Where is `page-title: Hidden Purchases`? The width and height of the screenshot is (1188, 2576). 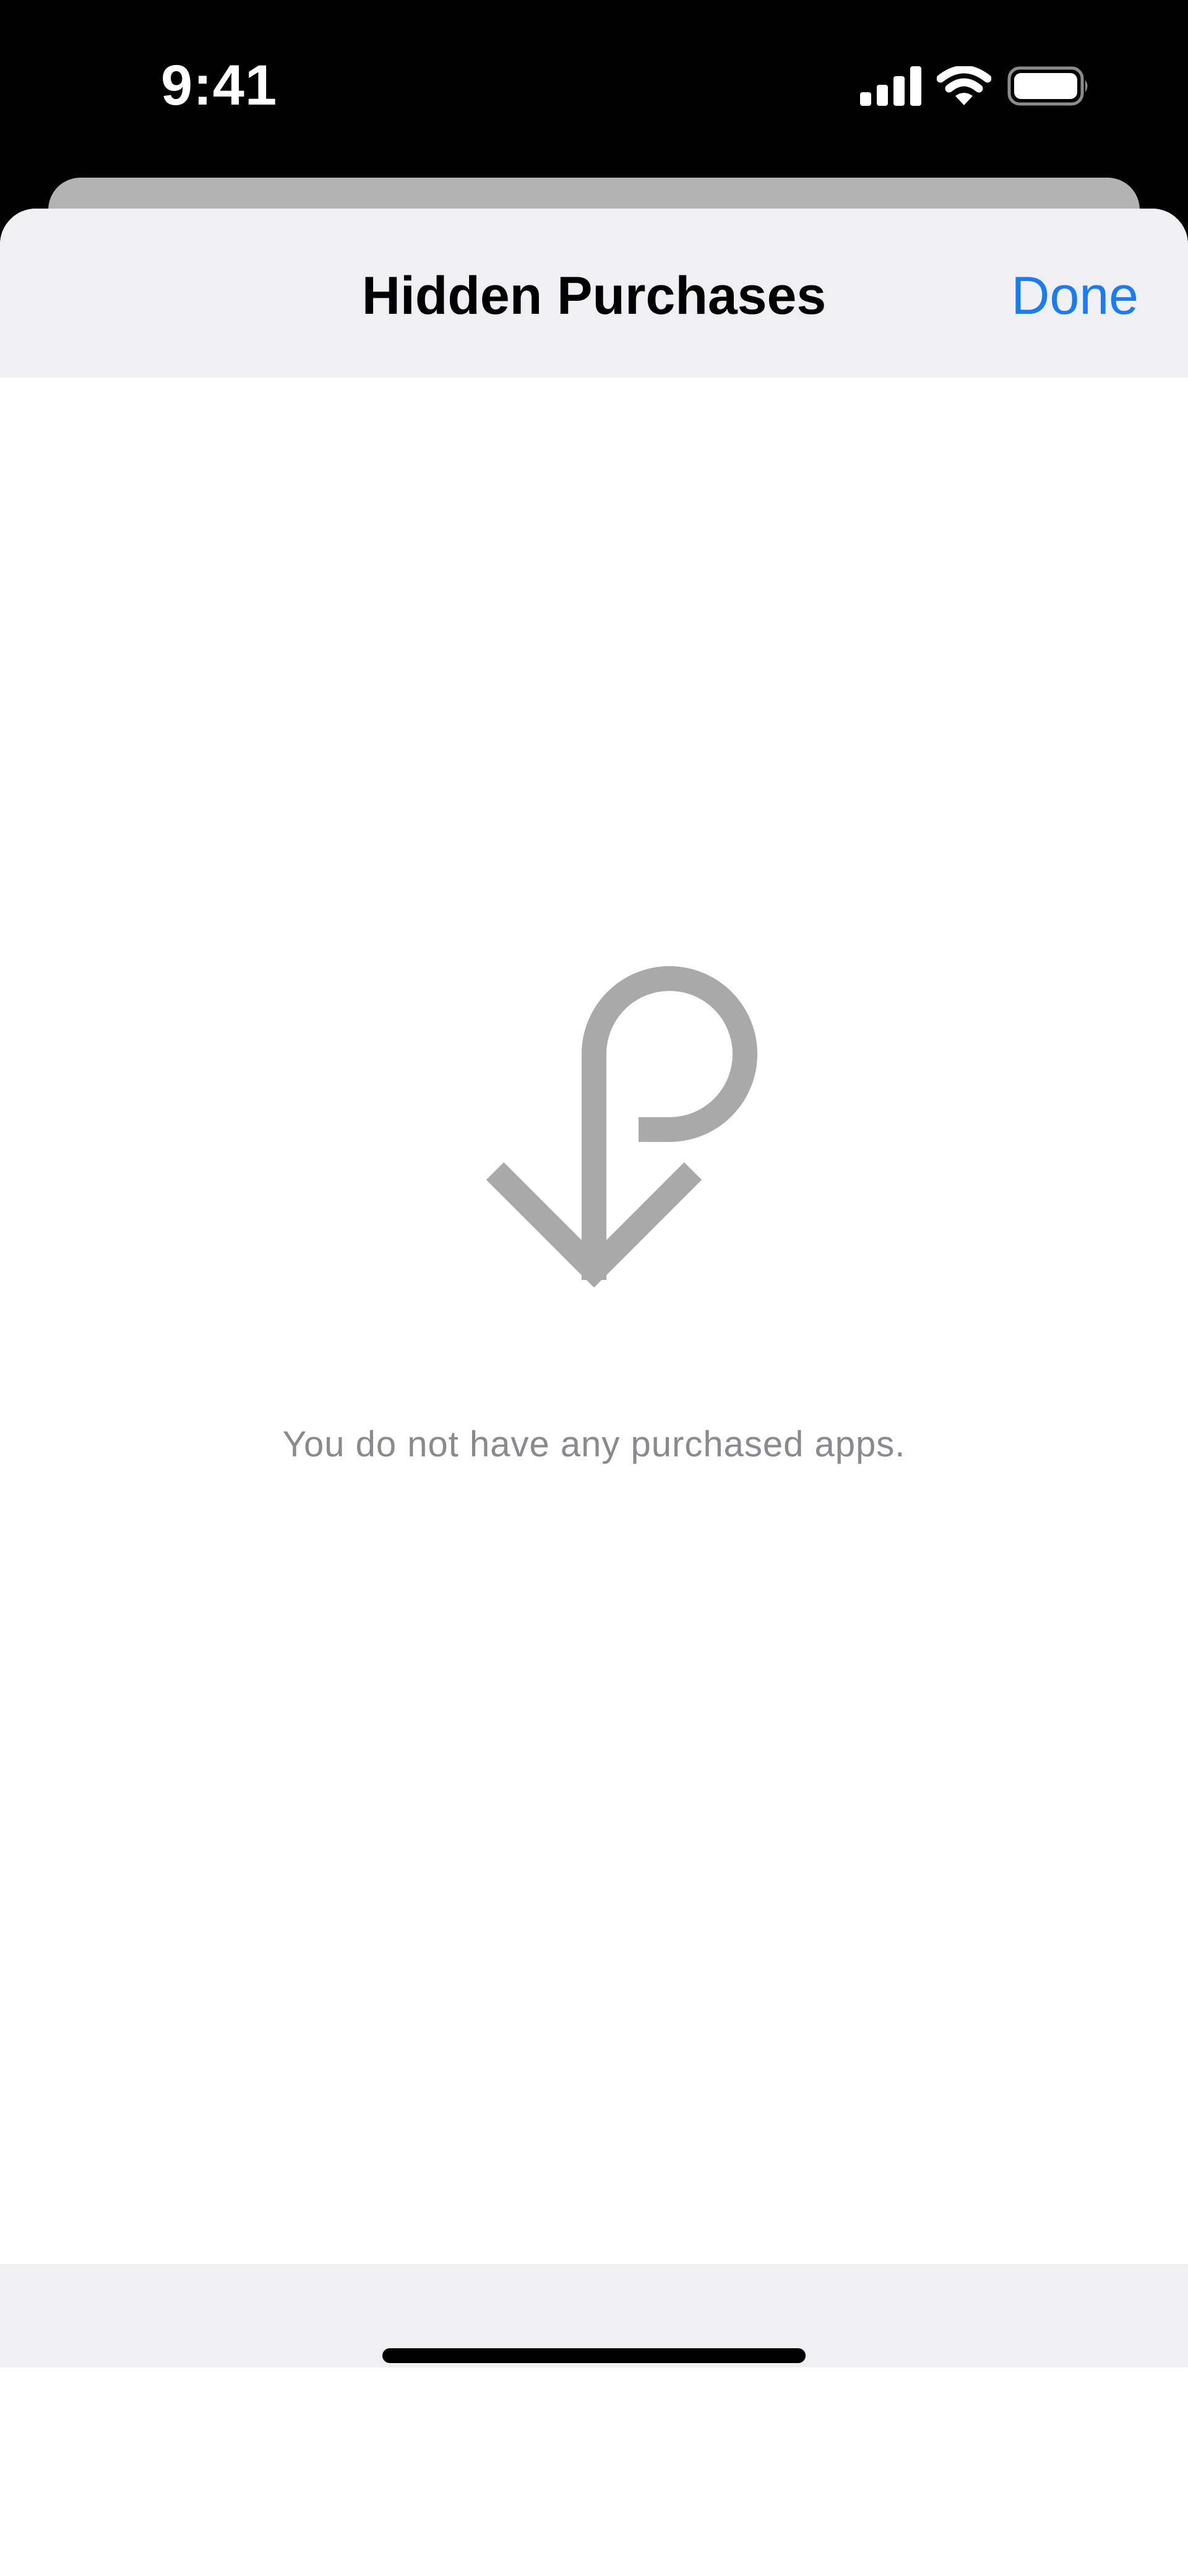 page-title: Hidden Purchases is located at coordinates (594, 296).